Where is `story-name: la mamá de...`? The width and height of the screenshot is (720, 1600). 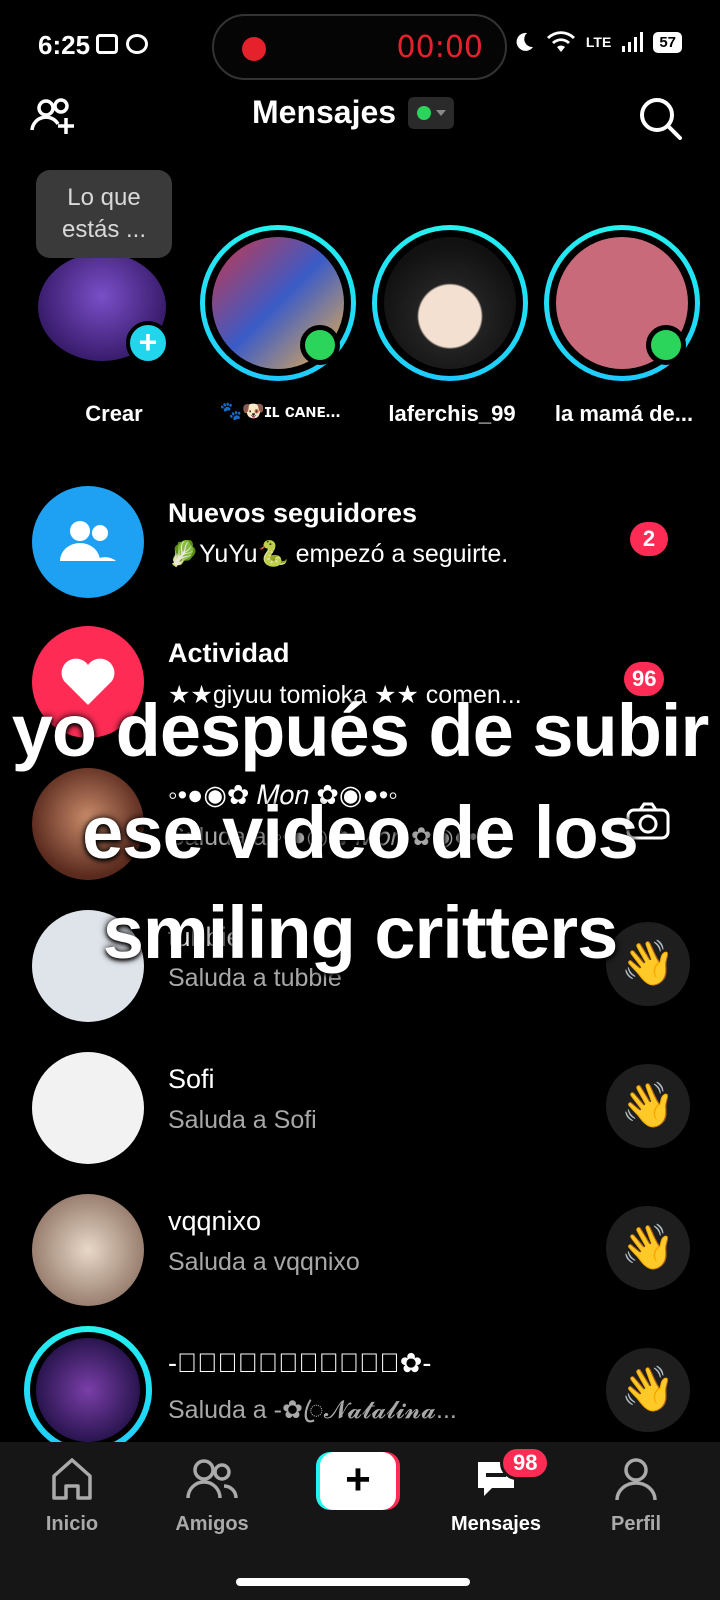 story-name: la mamá de... is located at coordinates (624, 413).